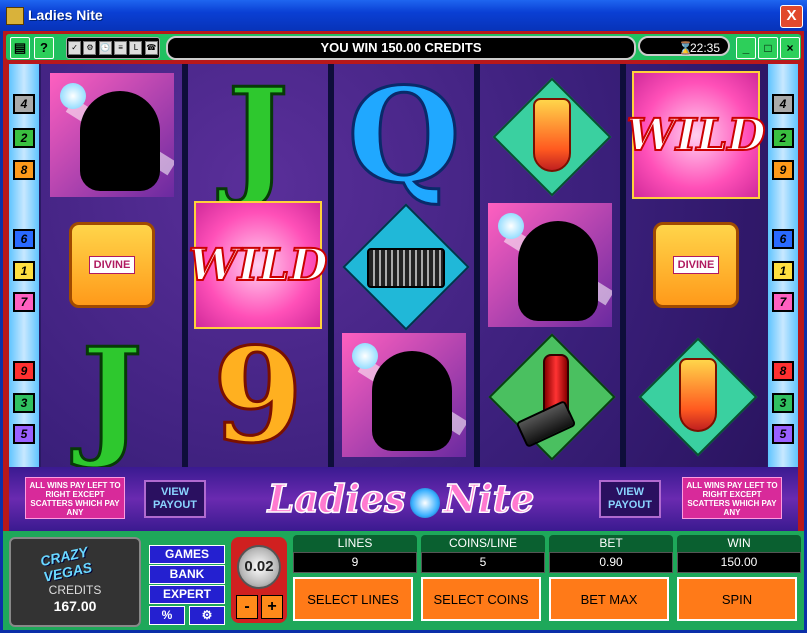  Describe the element at coordinates (783, 271) in the screenshot. I see `payline-marker-right: 1` at that location.